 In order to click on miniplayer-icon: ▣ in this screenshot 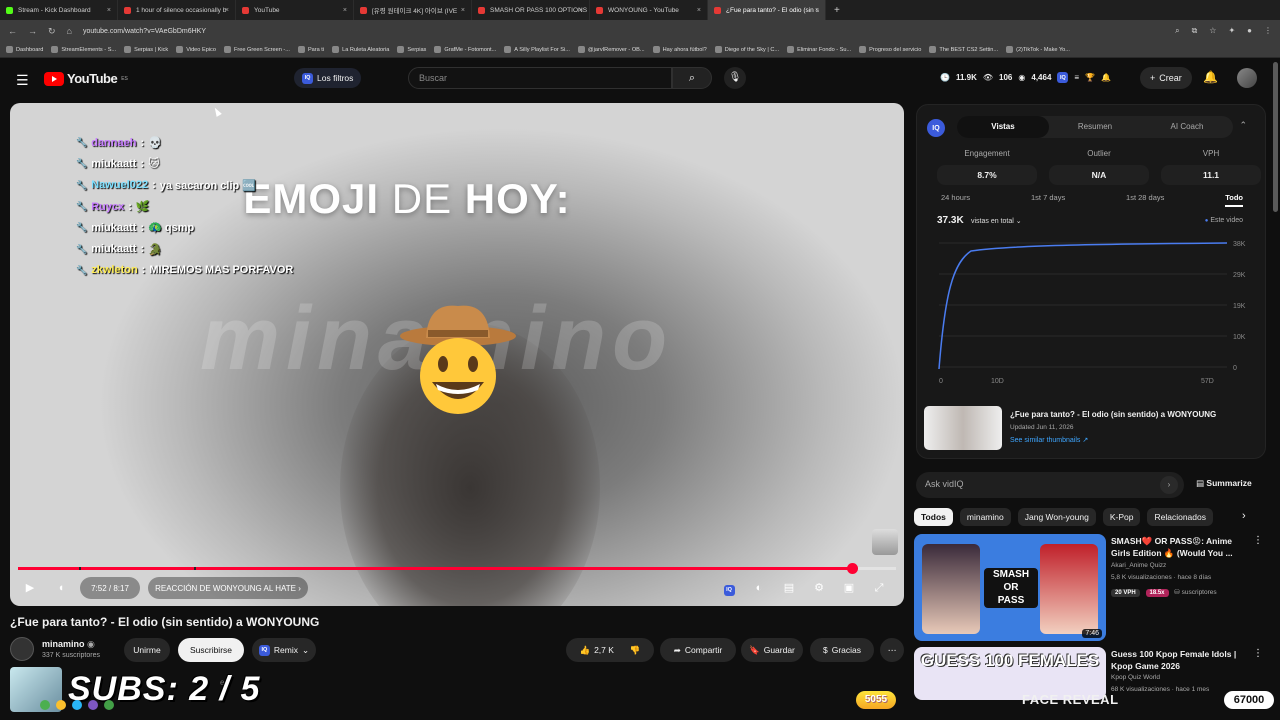, I will do `click(849, 588)`.